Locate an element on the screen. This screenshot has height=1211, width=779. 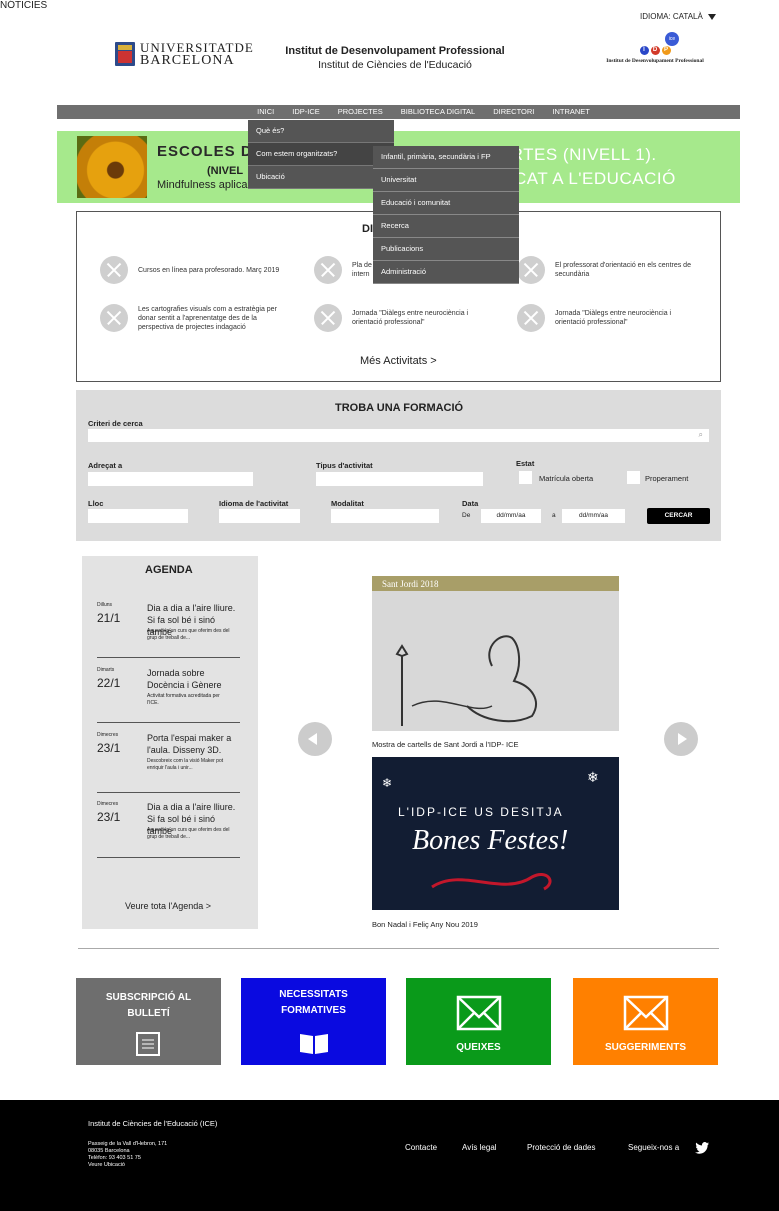
idp-circles-icon: I D P is located at coordinates (655, 50).